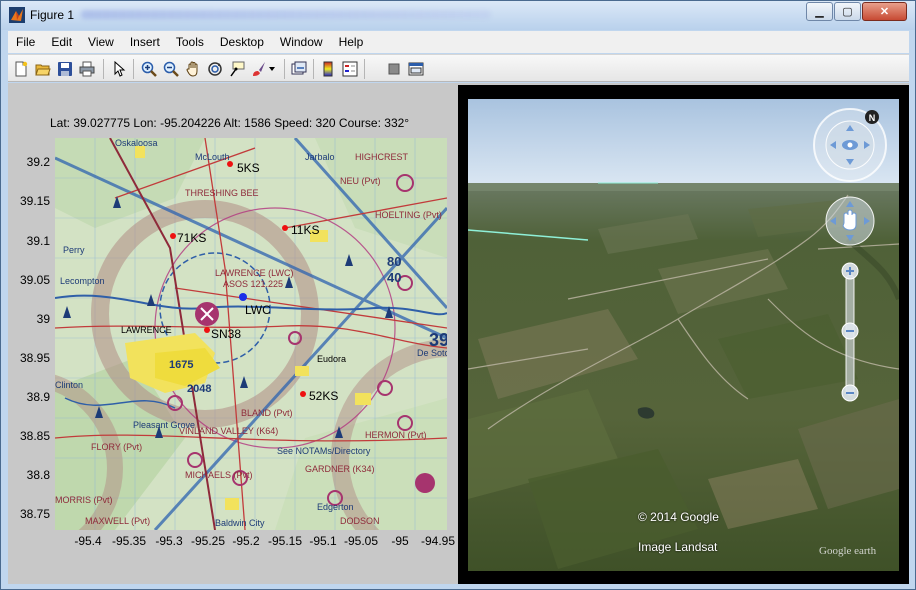 This screenshot has height=590, width=916. I want to click on x-tick-label: -95.35, so click(129, 541).